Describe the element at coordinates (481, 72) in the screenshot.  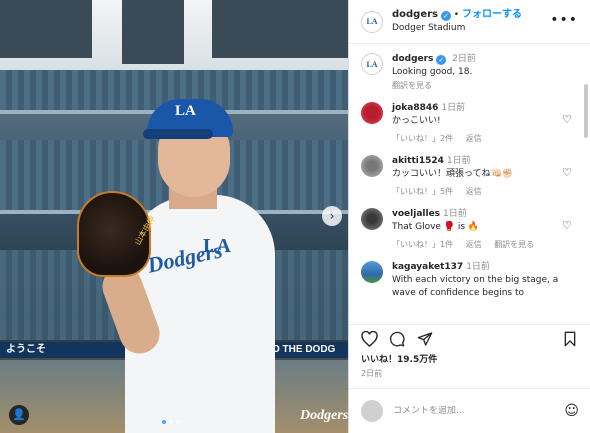
I see `caption-body: dodgers ✓ 2日前 Looking good, 18. 翻訳を見る` at that location.